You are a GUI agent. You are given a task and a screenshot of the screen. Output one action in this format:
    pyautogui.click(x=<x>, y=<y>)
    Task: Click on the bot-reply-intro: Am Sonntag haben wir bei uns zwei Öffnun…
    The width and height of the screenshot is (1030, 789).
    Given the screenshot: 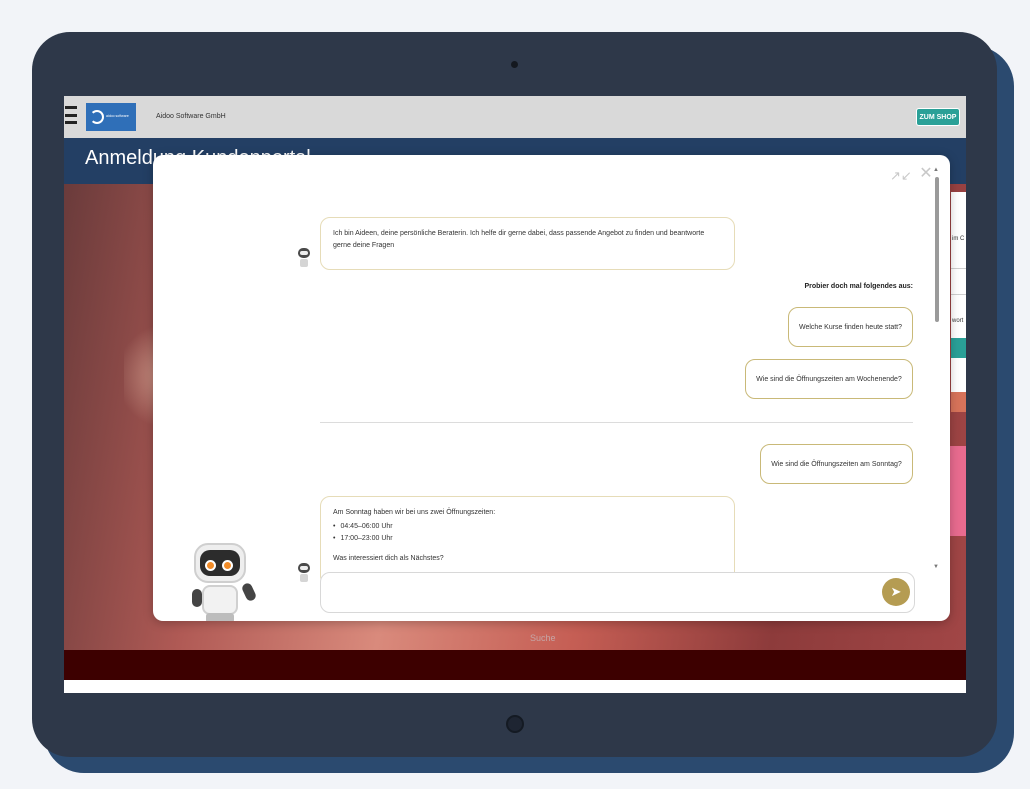 What is the action you would take?
    pyautogui.click(x=414, y=512)
    